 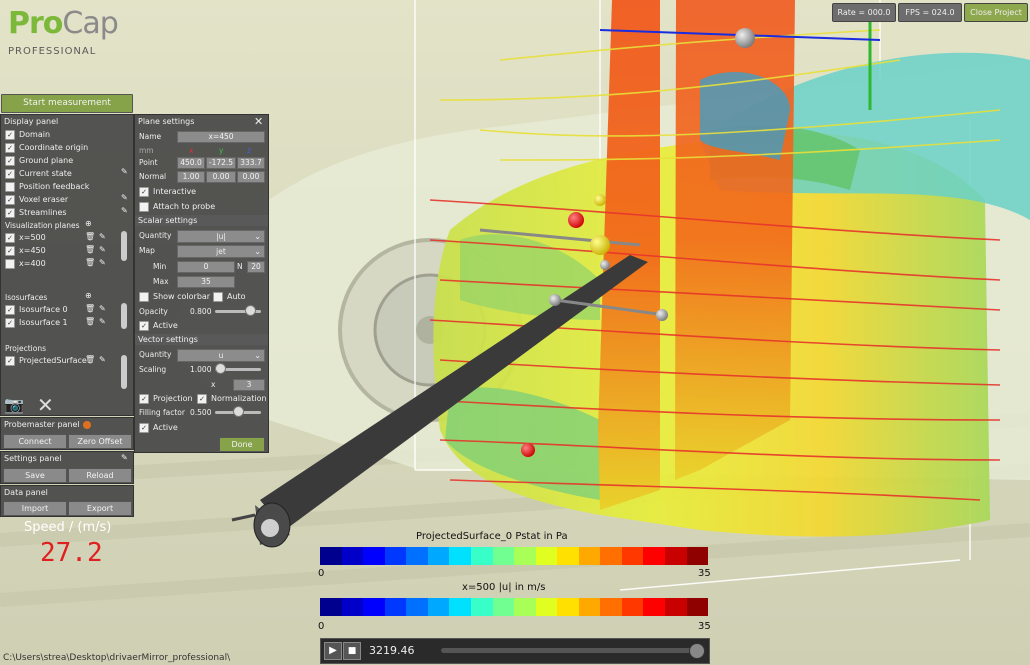 I want to click on item-position-feedback: Position feedback, so click(x=47, y=186).